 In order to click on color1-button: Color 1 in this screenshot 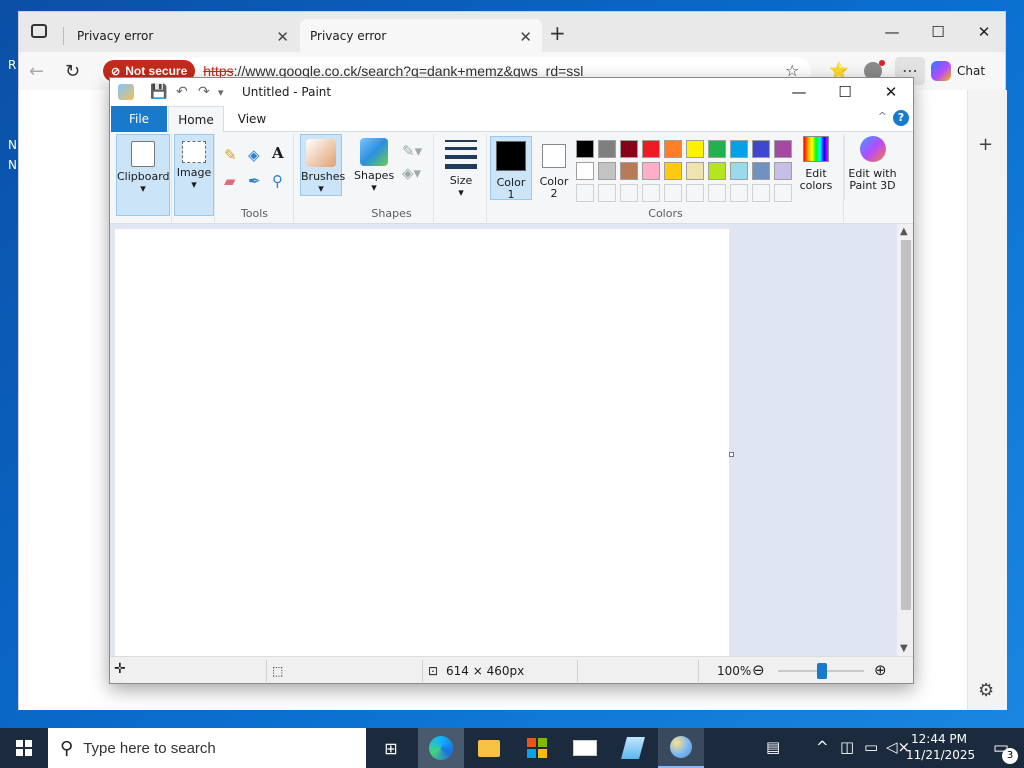, I will do `click(511, 168)`.